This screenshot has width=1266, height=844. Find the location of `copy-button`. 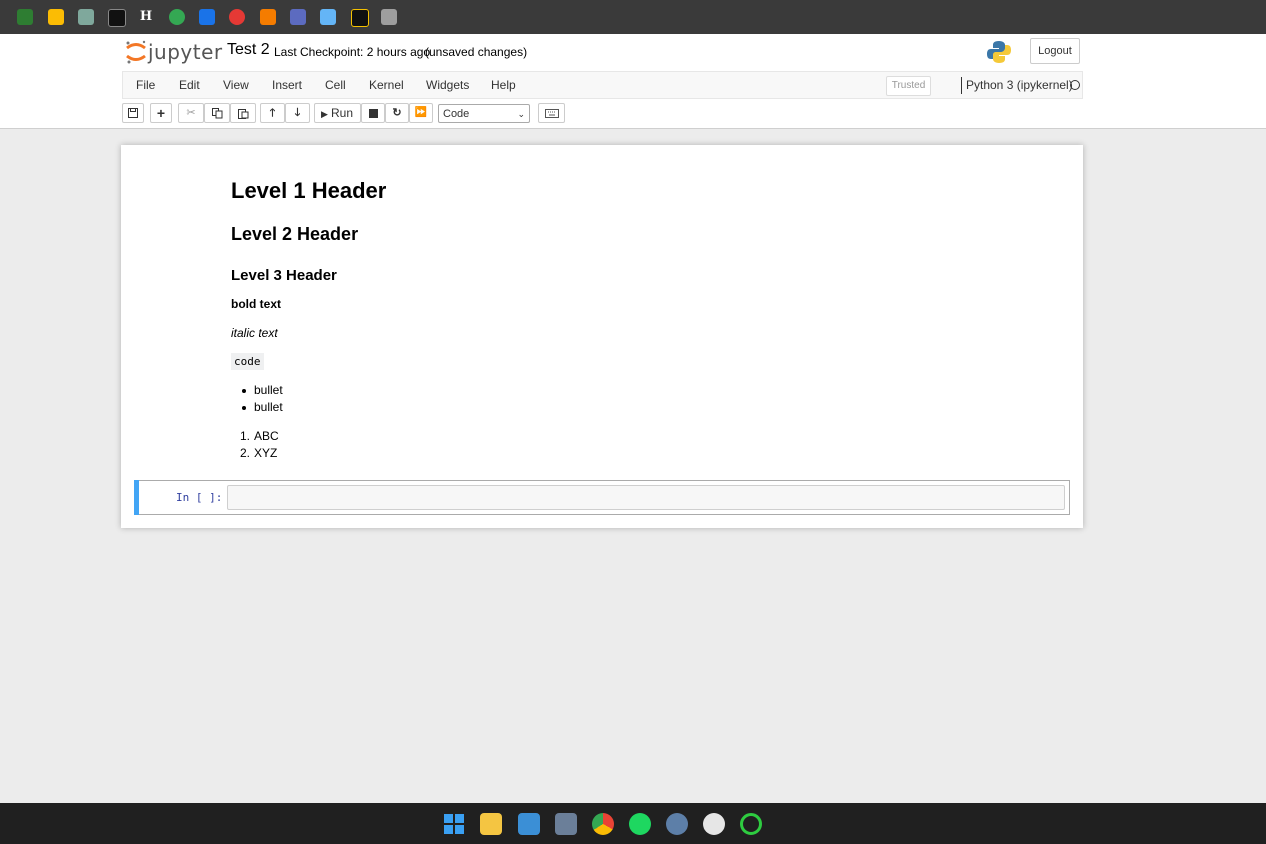

copy-button is located at coordinates (217, 113).